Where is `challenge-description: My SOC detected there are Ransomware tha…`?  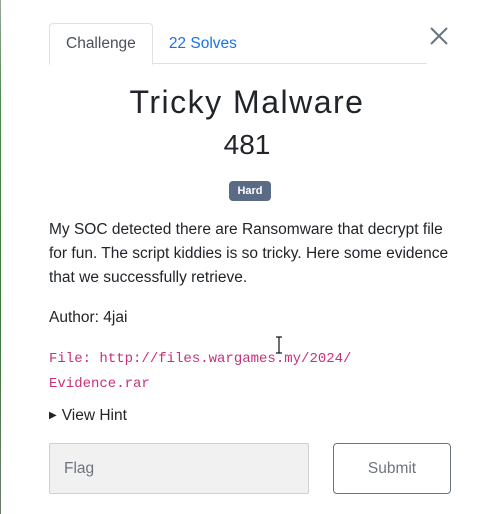
challenge-description: My SOC detected there are Ransomware tha… is located at coordinates (249, 253).